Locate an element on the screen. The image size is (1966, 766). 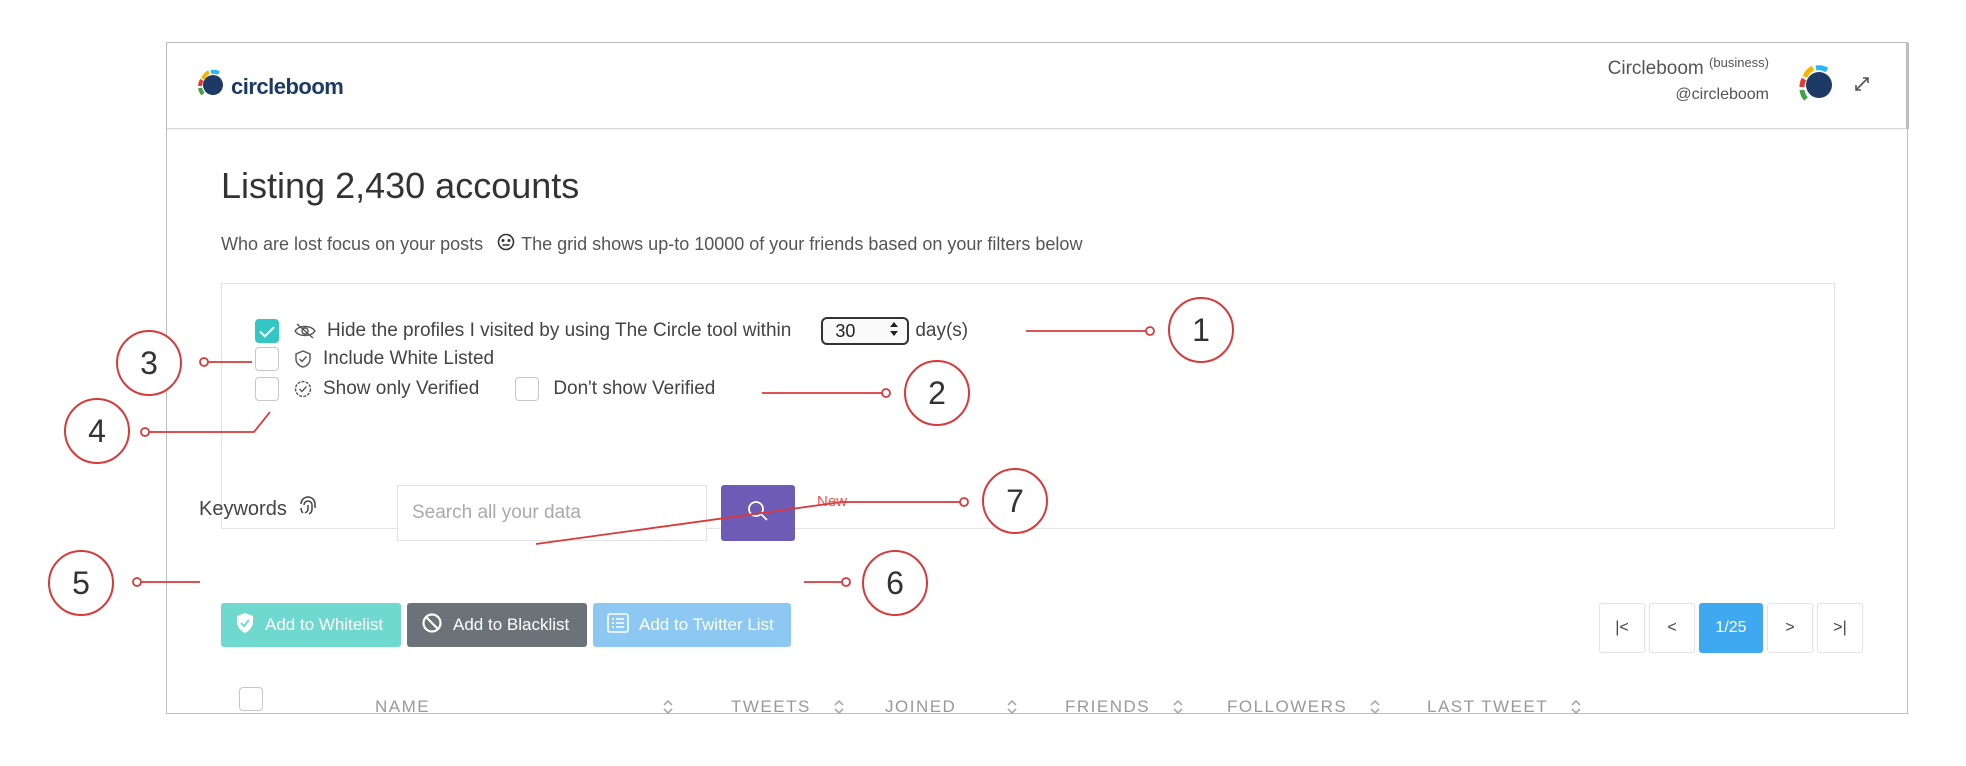
callout-1: 1 is located at coordinates (1201, 330).